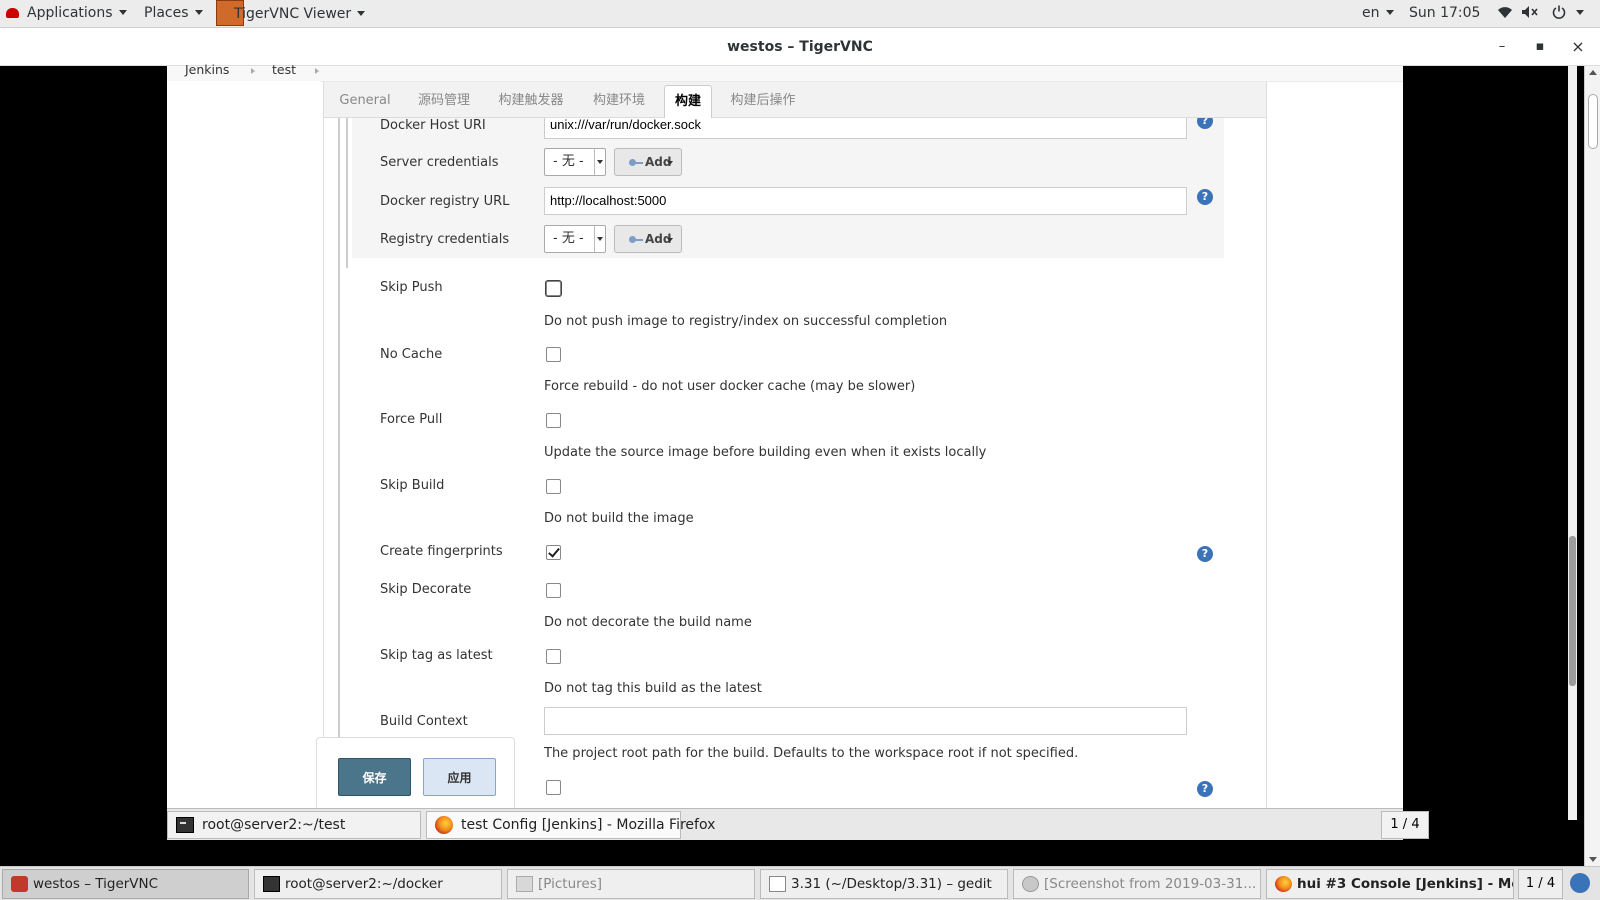 The image size is (1600, 900). What do you see at coordinates (568, 161) in the screenshot?
I see `server-credentials-value: - 无 -` at bounding box center [568, 161].